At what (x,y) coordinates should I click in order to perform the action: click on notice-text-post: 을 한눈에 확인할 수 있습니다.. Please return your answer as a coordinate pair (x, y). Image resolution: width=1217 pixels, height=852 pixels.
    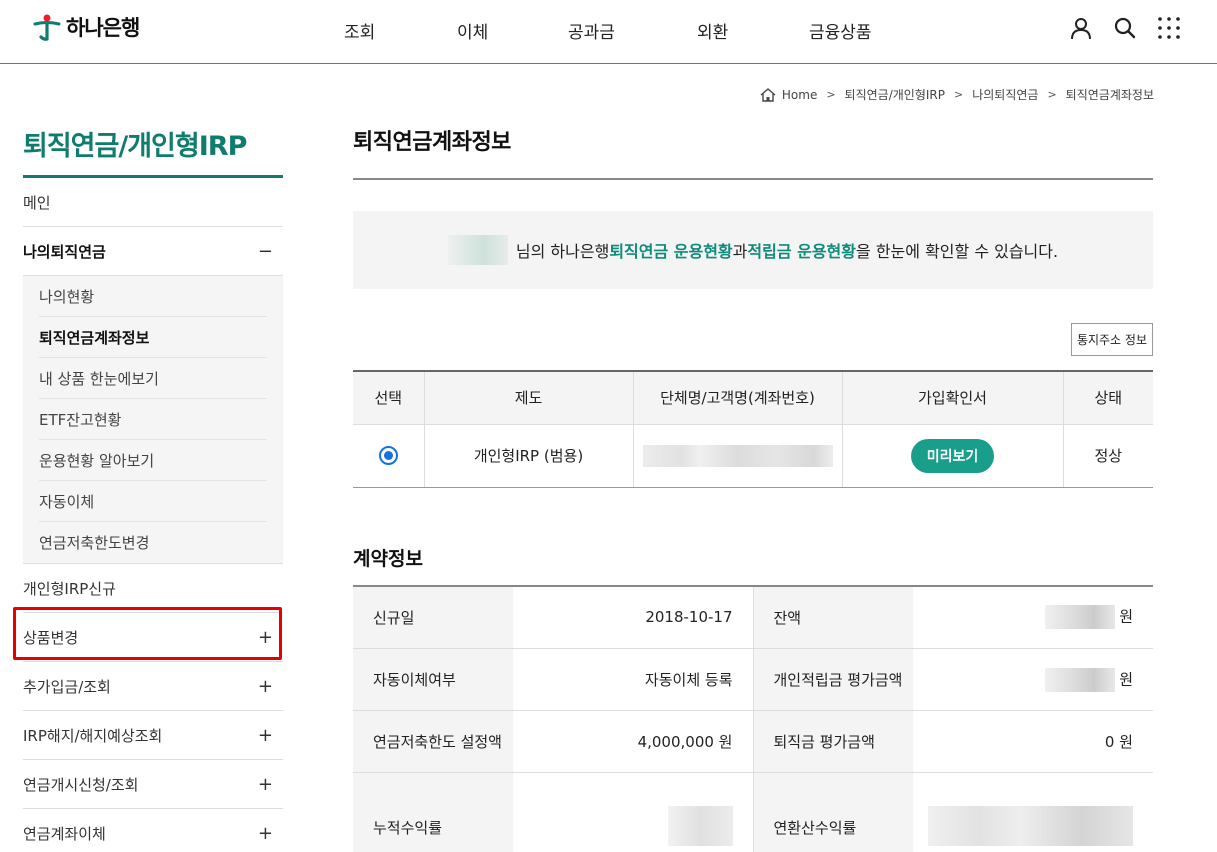
    Looking at the image, I should click on (957, 251).